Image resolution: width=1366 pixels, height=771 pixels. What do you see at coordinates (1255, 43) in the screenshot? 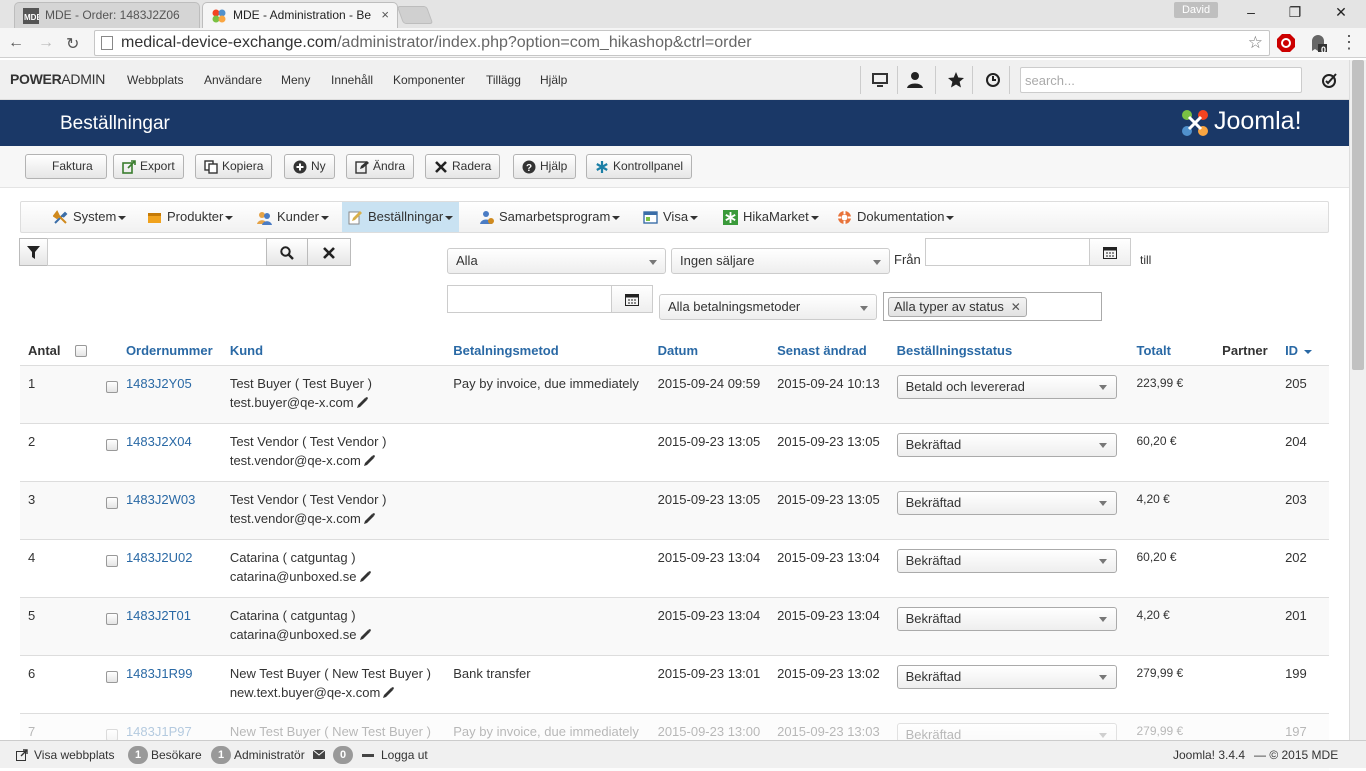
I see `bookmark-star-icon: ☆` at bounding box center [1255, 43].